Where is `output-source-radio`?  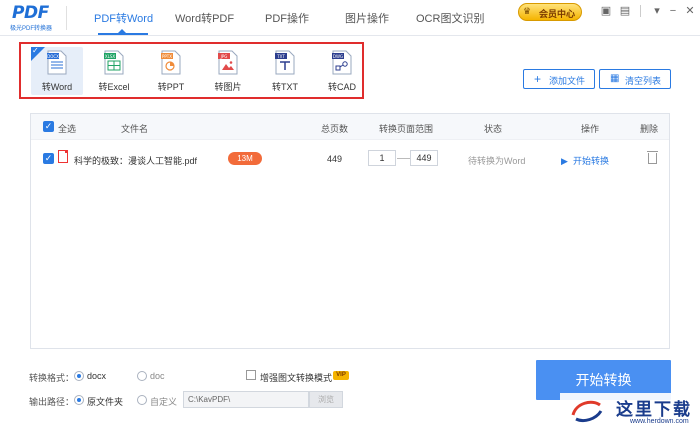 output-source-radio is located at coordinates (79, 400).